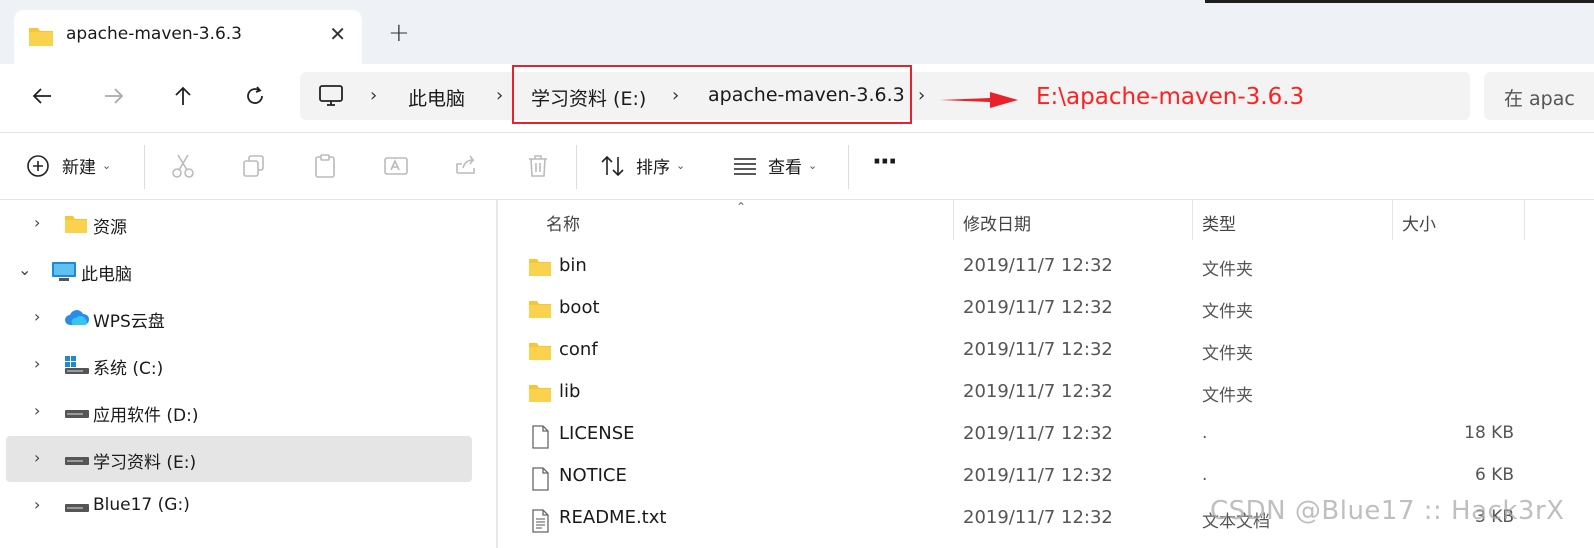 Image resolution: width=1594 pixels, height=548 pixels. What do you see at coordinates (467, 168) in the screenshot?
I see `share-icon` at bounding box center [467, 168].